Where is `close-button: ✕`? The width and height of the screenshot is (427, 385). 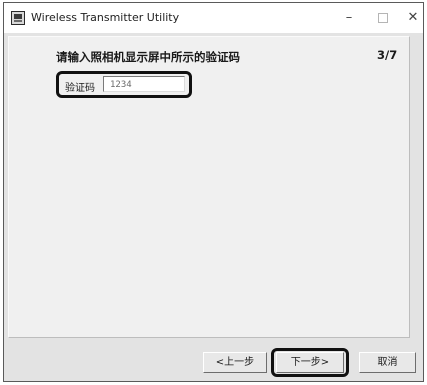
close-button: ✕ is located at coordinates (411, 18).